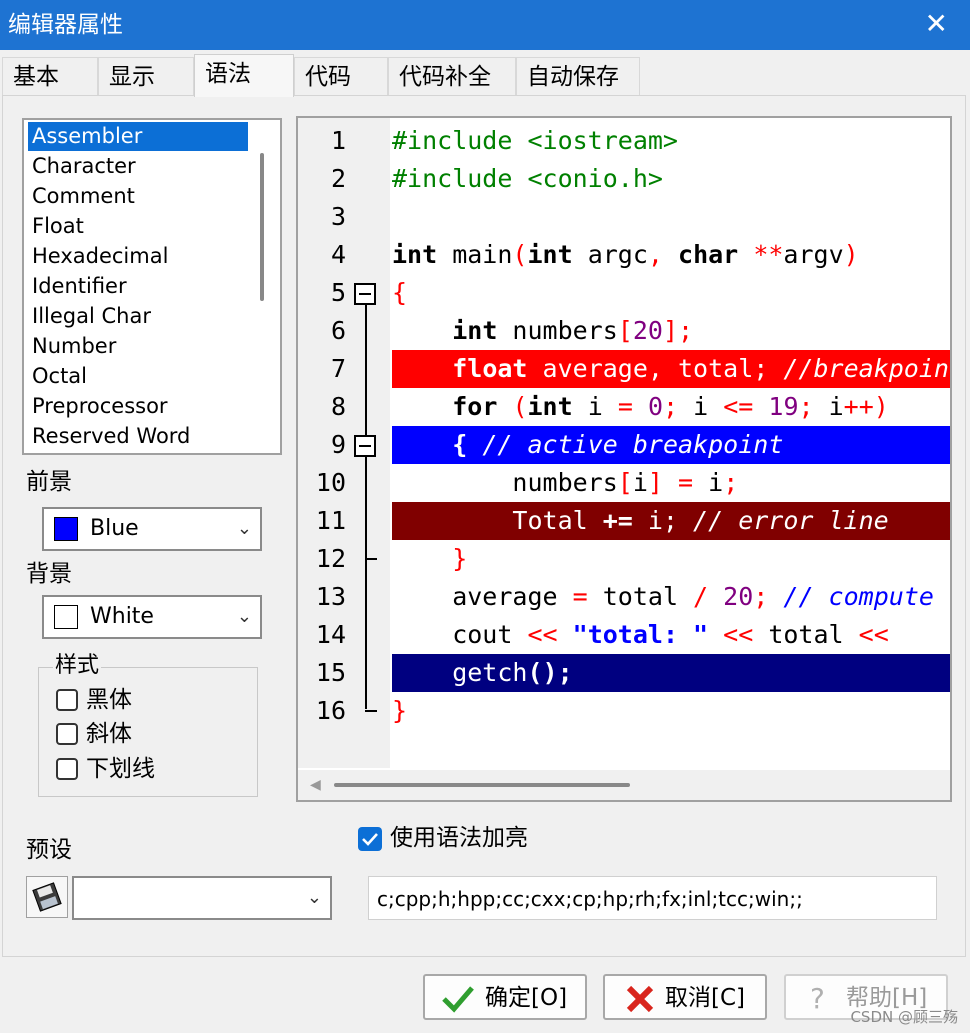 Image resolution: width=970 pixels, height=1033 pixels. What do you see at coordinates (460, 672) in the screenshot?
I see `code-token: getch` at bounding box center [460, 672].